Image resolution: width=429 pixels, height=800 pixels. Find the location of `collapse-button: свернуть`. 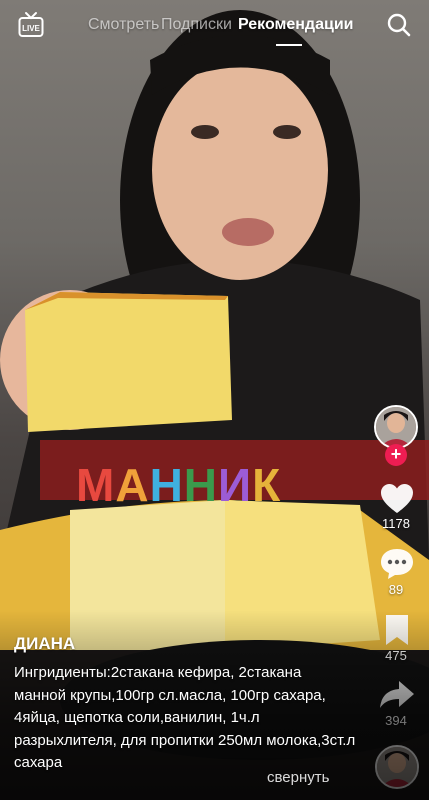

collapse-button: свернуть is located at coordinates (298, 777).